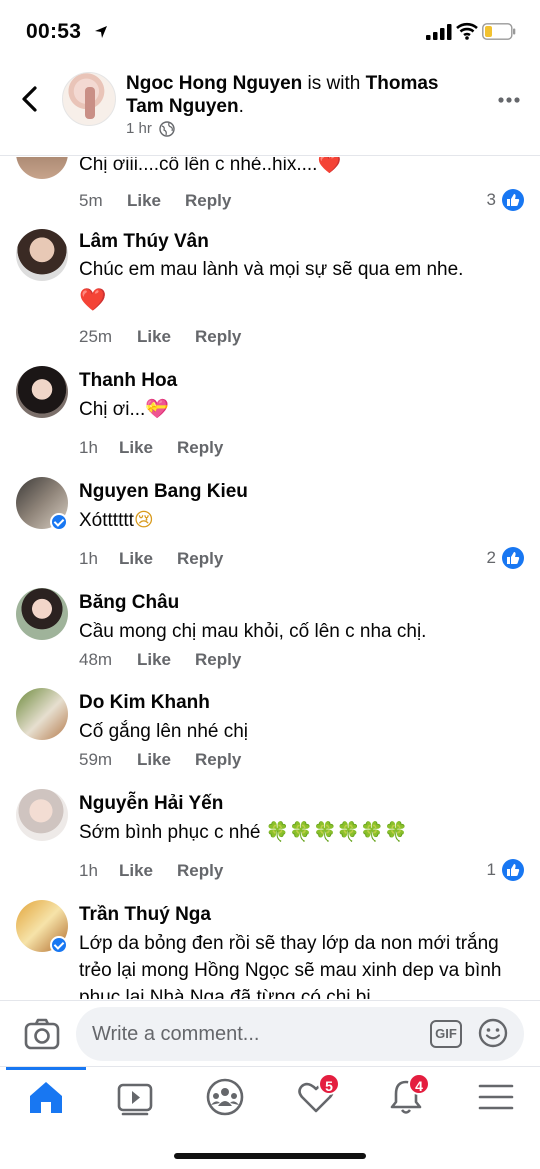 The width and height of the screenshot is (540, 1169). I want to click on location-arrow-icon, so click(101, 32).